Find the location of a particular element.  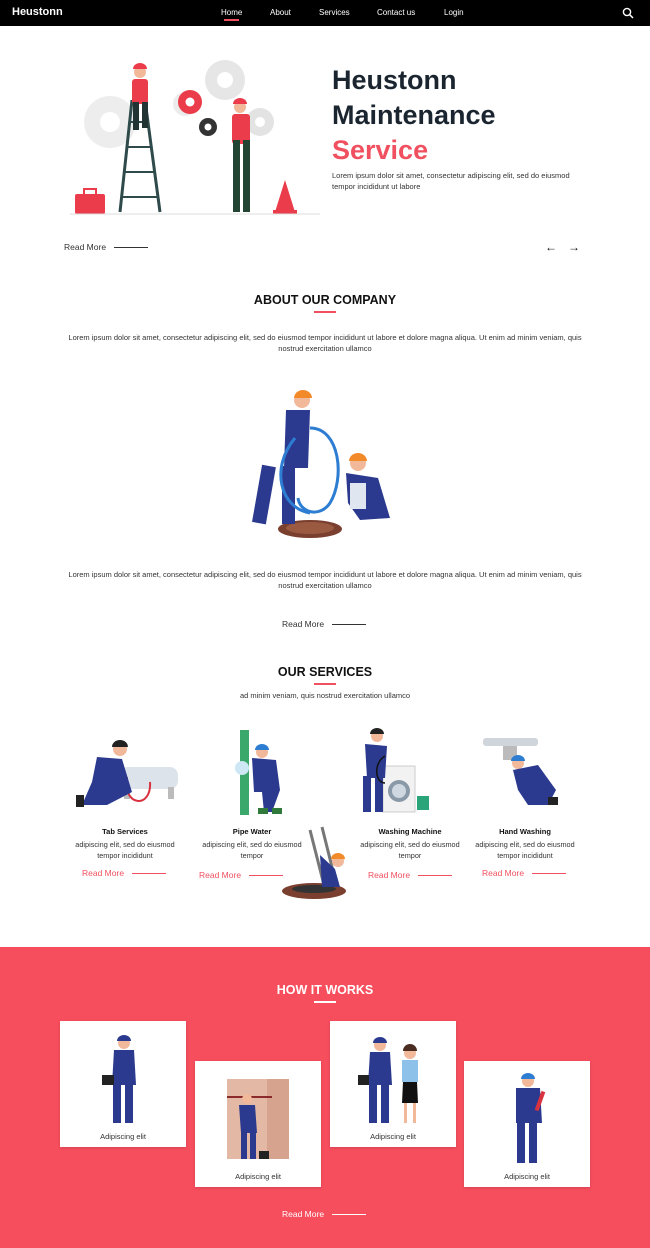

how-card-1: Adipiscing elit is located at coordinates (123, 1084).